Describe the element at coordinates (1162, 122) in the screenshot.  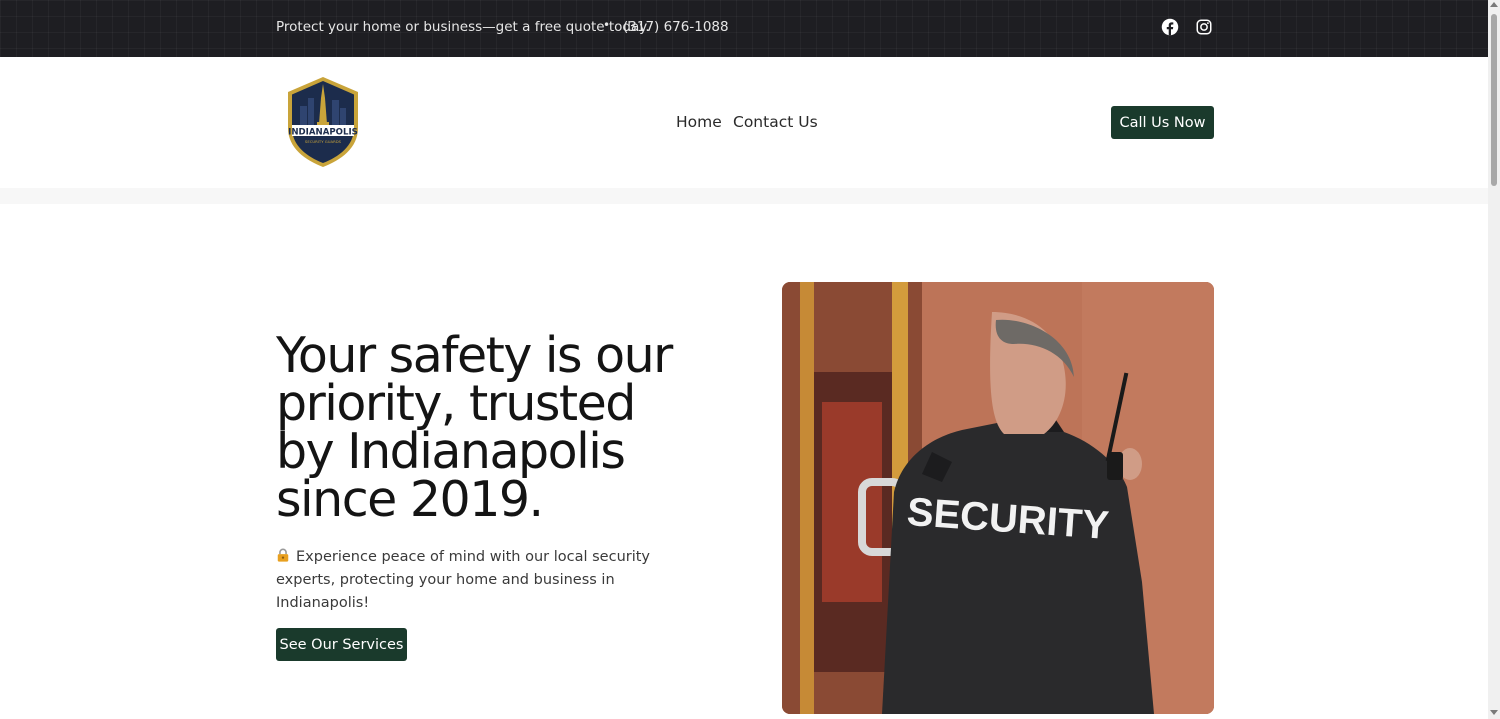
I see `call-us-now-button: Call Us Now` at that location.